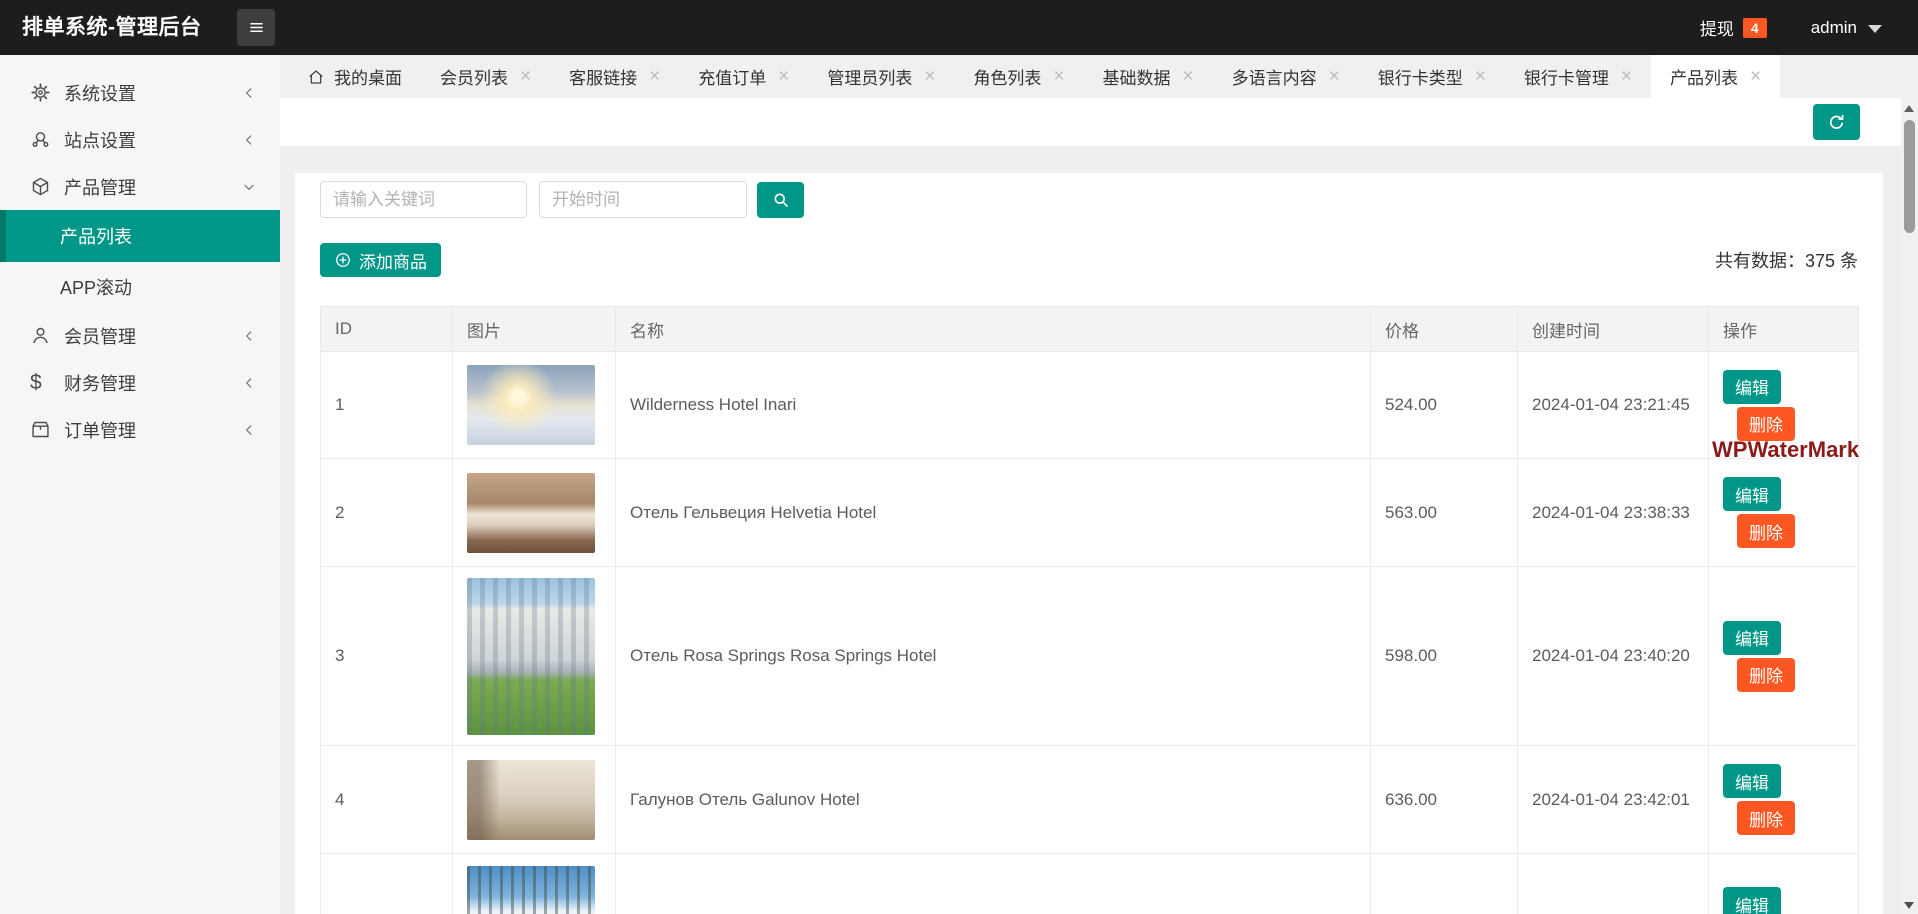 The width and height of the screenshot is (1918, 914). I want to click on tab: 银行卡类型 ×, so click(1432, 76).